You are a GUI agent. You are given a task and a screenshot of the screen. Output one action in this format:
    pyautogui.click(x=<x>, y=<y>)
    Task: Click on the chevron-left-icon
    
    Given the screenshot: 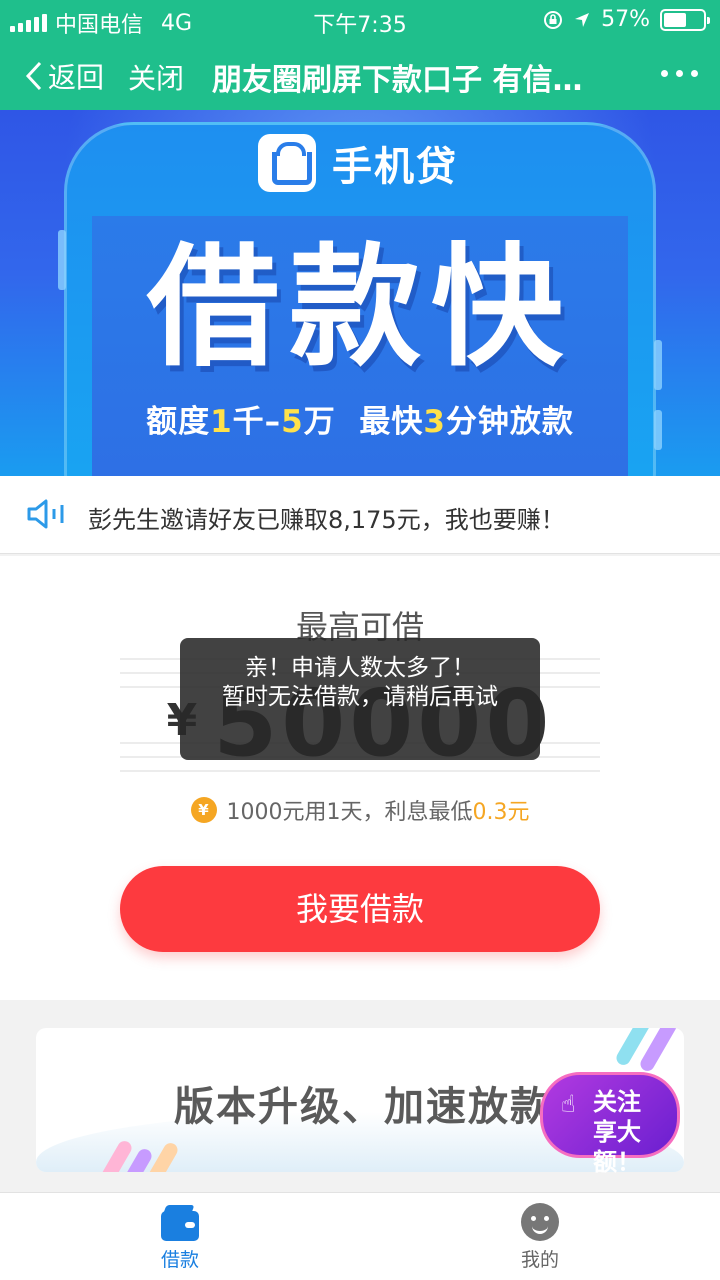 What is the action you would take?
    pyautogui.click(x=33, y=76)
    